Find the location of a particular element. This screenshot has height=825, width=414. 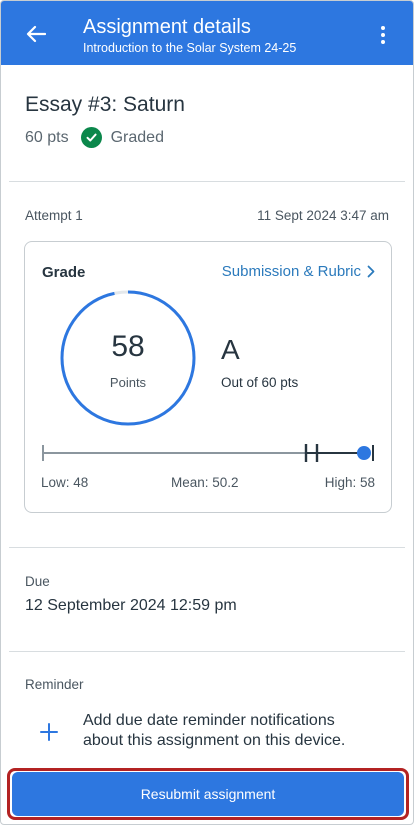

assignment-title: Essay #3: Saturn is located at coordinates (105, 104).